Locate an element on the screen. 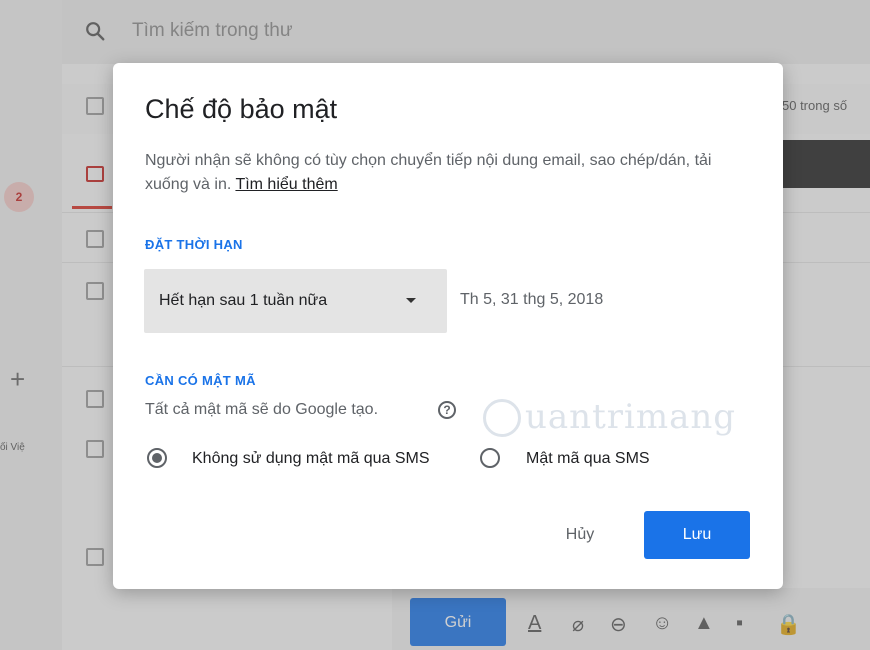 This screenshot has height=650, width=870. learn-more-link: Tìm hiểu thêm is located at coordinates (286, 184).